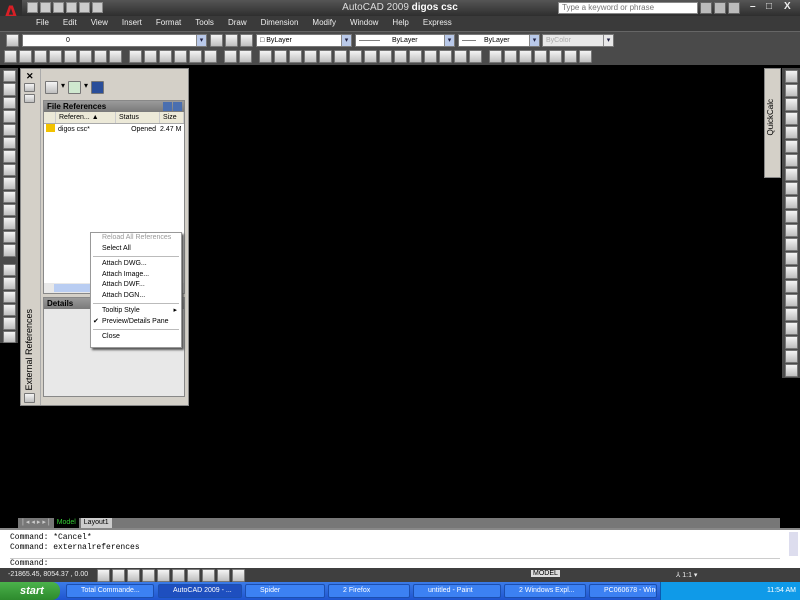 The image size is (800, 600). I want to click on save-icon, so click(58, 7).